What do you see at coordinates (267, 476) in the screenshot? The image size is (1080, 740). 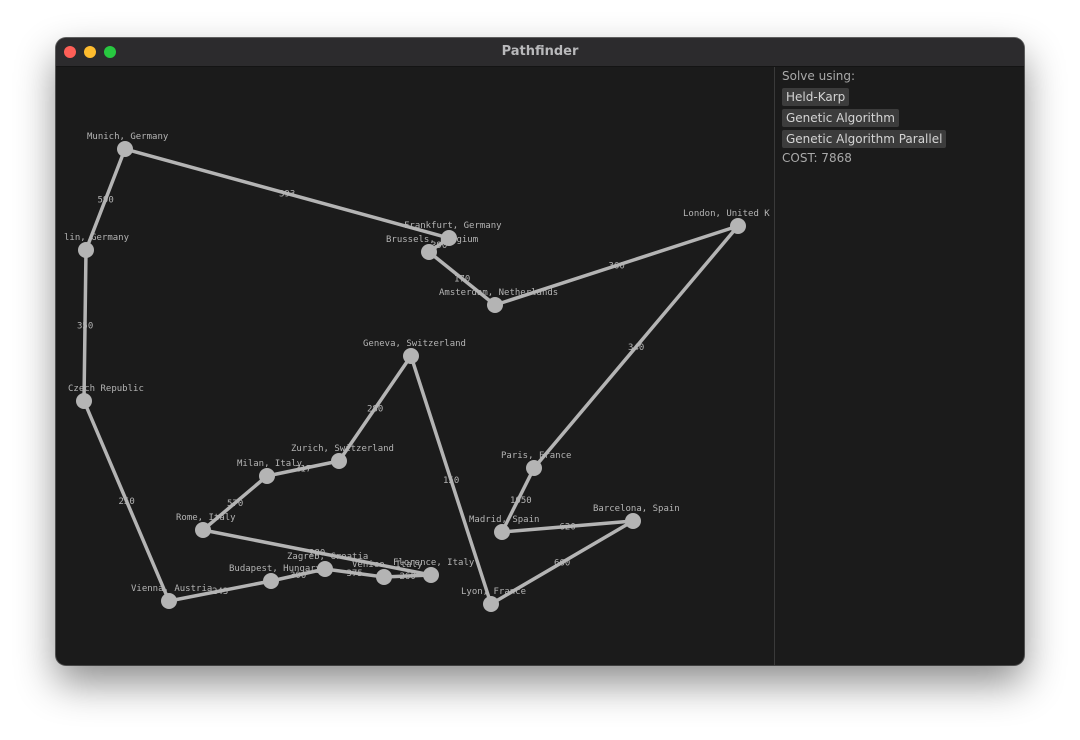 I see `city-node-milan` at bounding box center [267, 476].